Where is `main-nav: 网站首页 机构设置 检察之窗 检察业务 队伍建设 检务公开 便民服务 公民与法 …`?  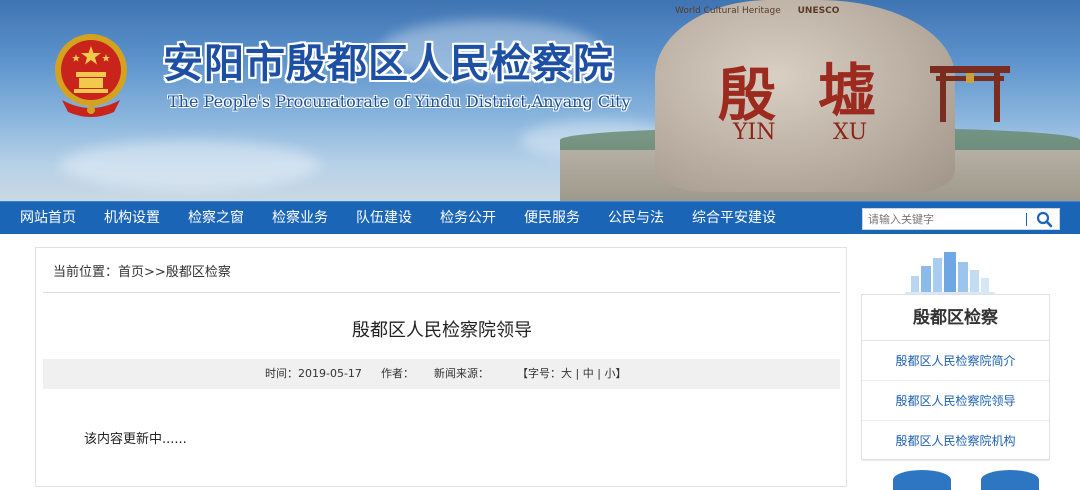 main-nav: 网站首页 机构设置 检察之窗 检察业务 队伍建设 检务公开 便民服务 公民与法 … is located at coordinates (540, 217).